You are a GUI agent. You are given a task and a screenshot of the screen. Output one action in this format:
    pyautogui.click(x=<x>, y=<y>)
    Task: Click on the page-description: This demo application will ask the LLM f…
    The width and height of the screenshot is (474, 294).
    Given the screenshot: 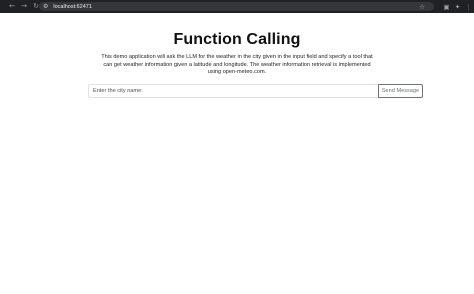 What is the action you would take?
    pyautogui.click(x=237, y=65)
    